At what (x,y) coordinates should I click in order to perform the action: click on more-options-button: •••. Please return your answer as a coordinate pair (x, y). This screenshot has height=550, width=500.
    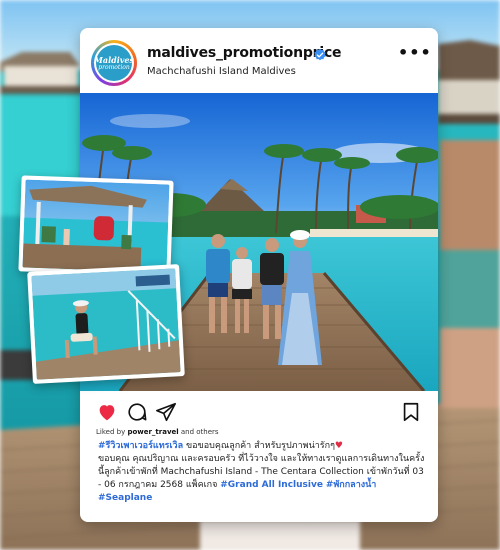
    Looking at the image, I should click on (414, 53).